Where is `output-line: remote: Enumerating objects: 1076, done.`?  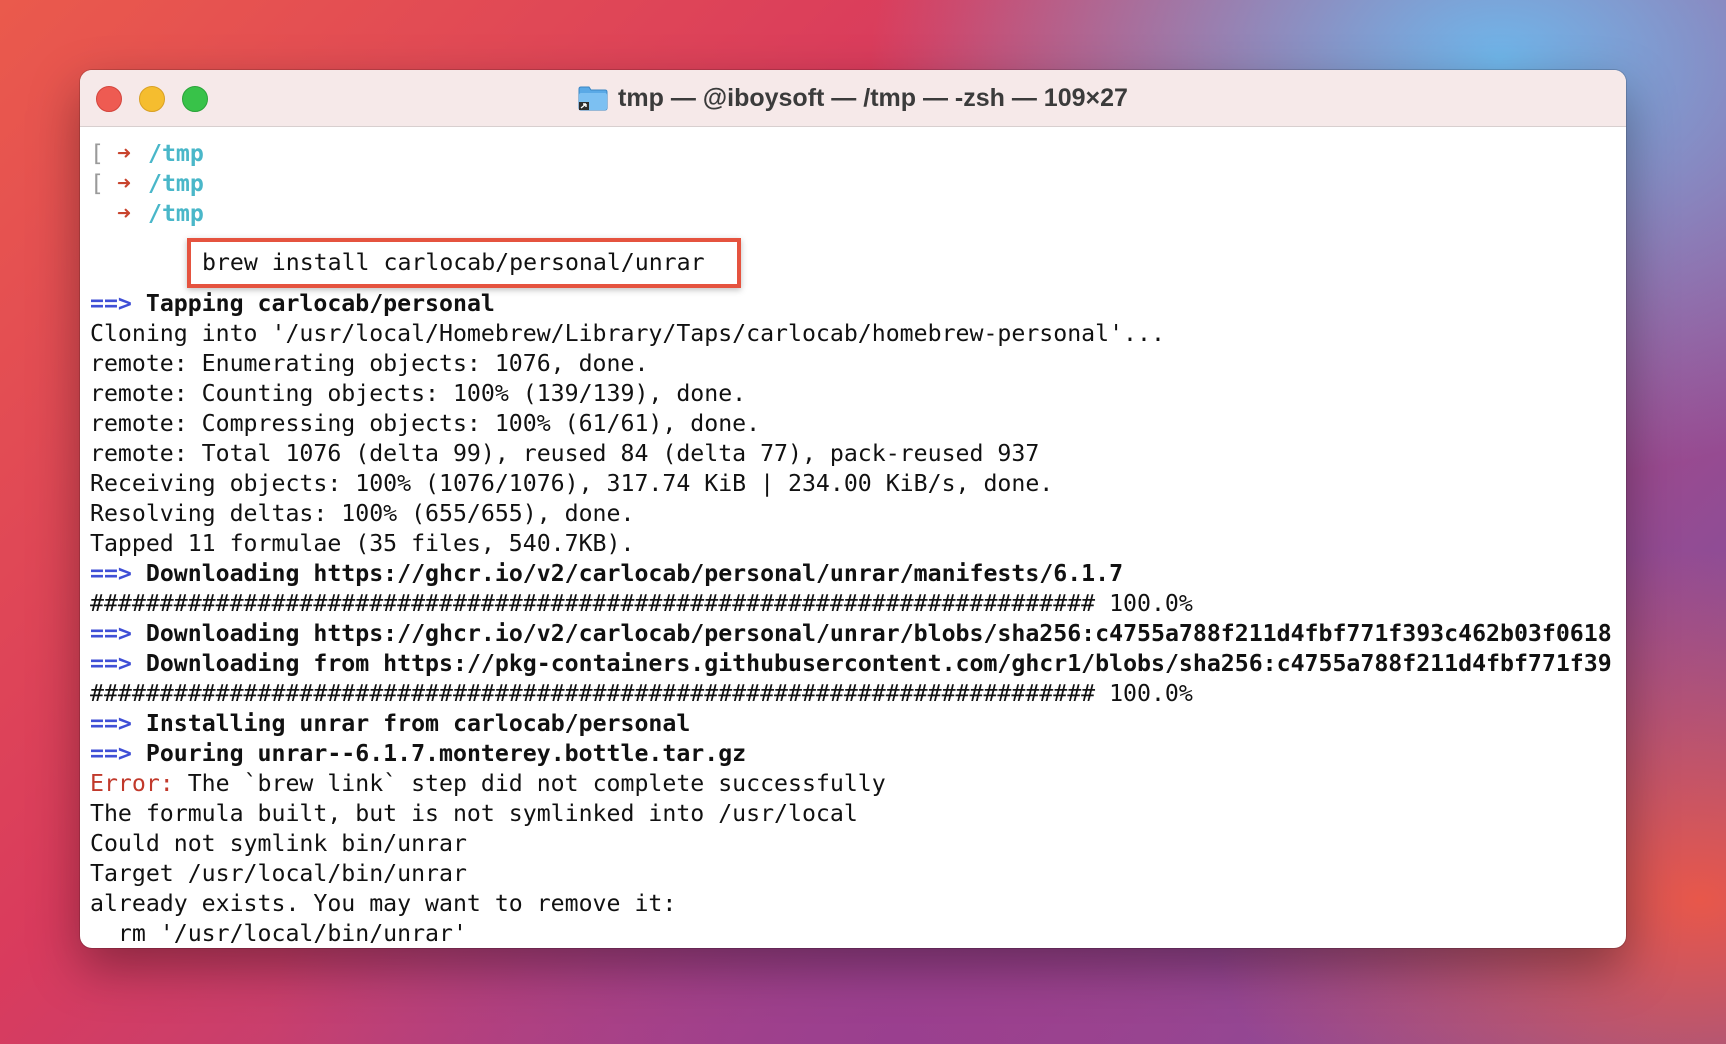
output-line: remote: Enumerating objects: 1076, done. is located at coordinates (369, 363).